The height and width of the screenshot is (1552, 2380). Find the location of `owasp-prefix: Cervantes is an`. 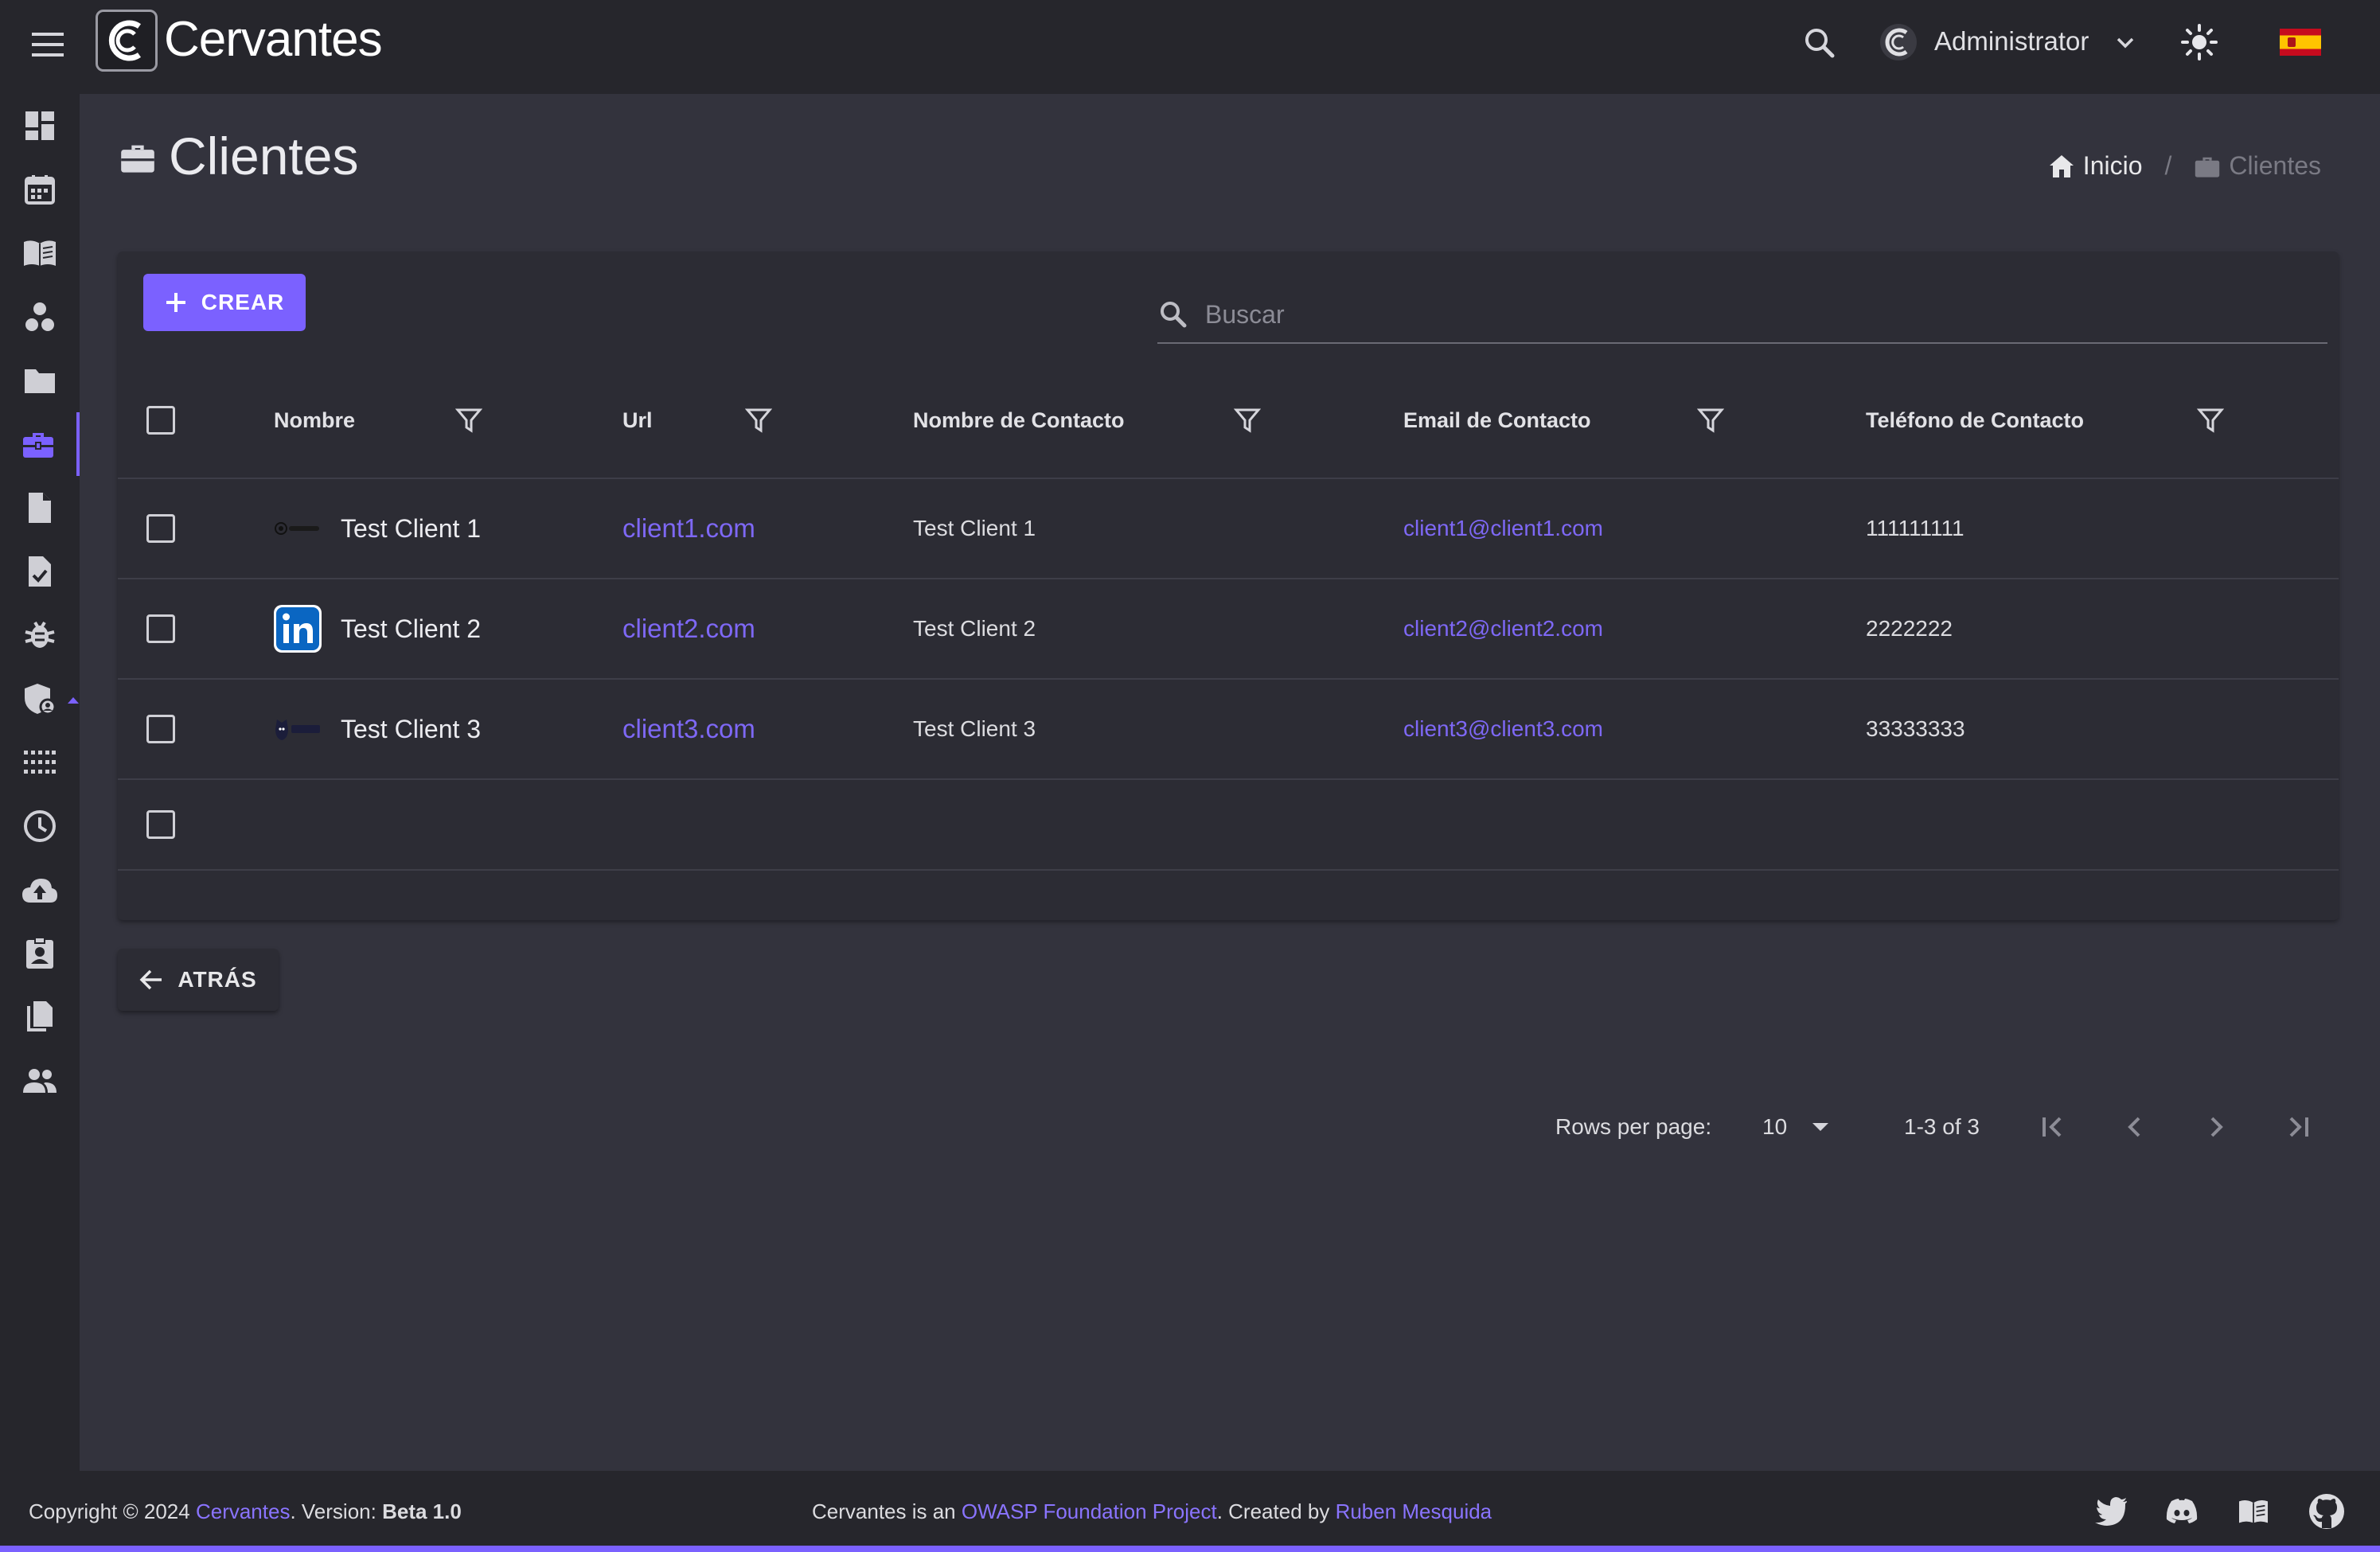

owasp-prefix: Cervantes is an is located at coordinates (887, 1511).